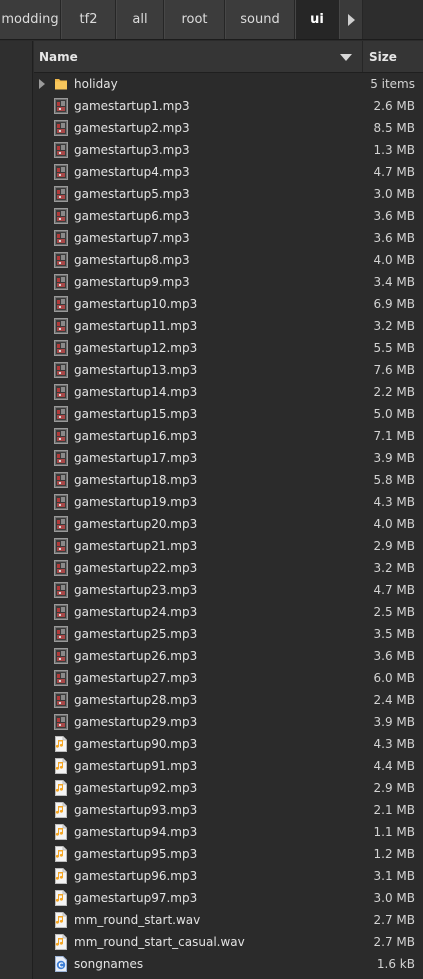  What do you see at coordinates (136, 458) in the screenshot?
I see `file-name: gamestartup17.mp3` at bounding box center [136, 458].